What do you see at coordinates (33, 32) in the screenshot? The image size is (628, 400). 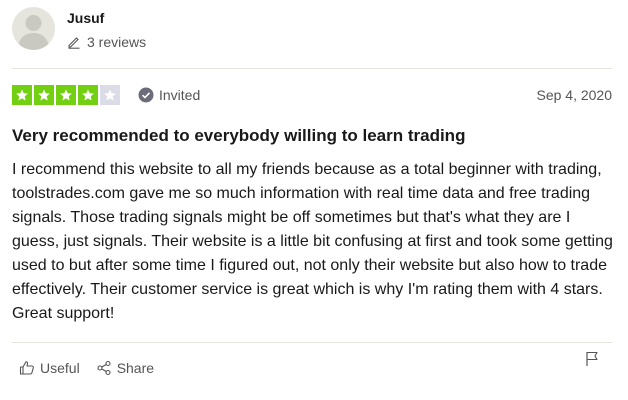 I see `user-silhouette-icon` at bounding box center [33, 32].